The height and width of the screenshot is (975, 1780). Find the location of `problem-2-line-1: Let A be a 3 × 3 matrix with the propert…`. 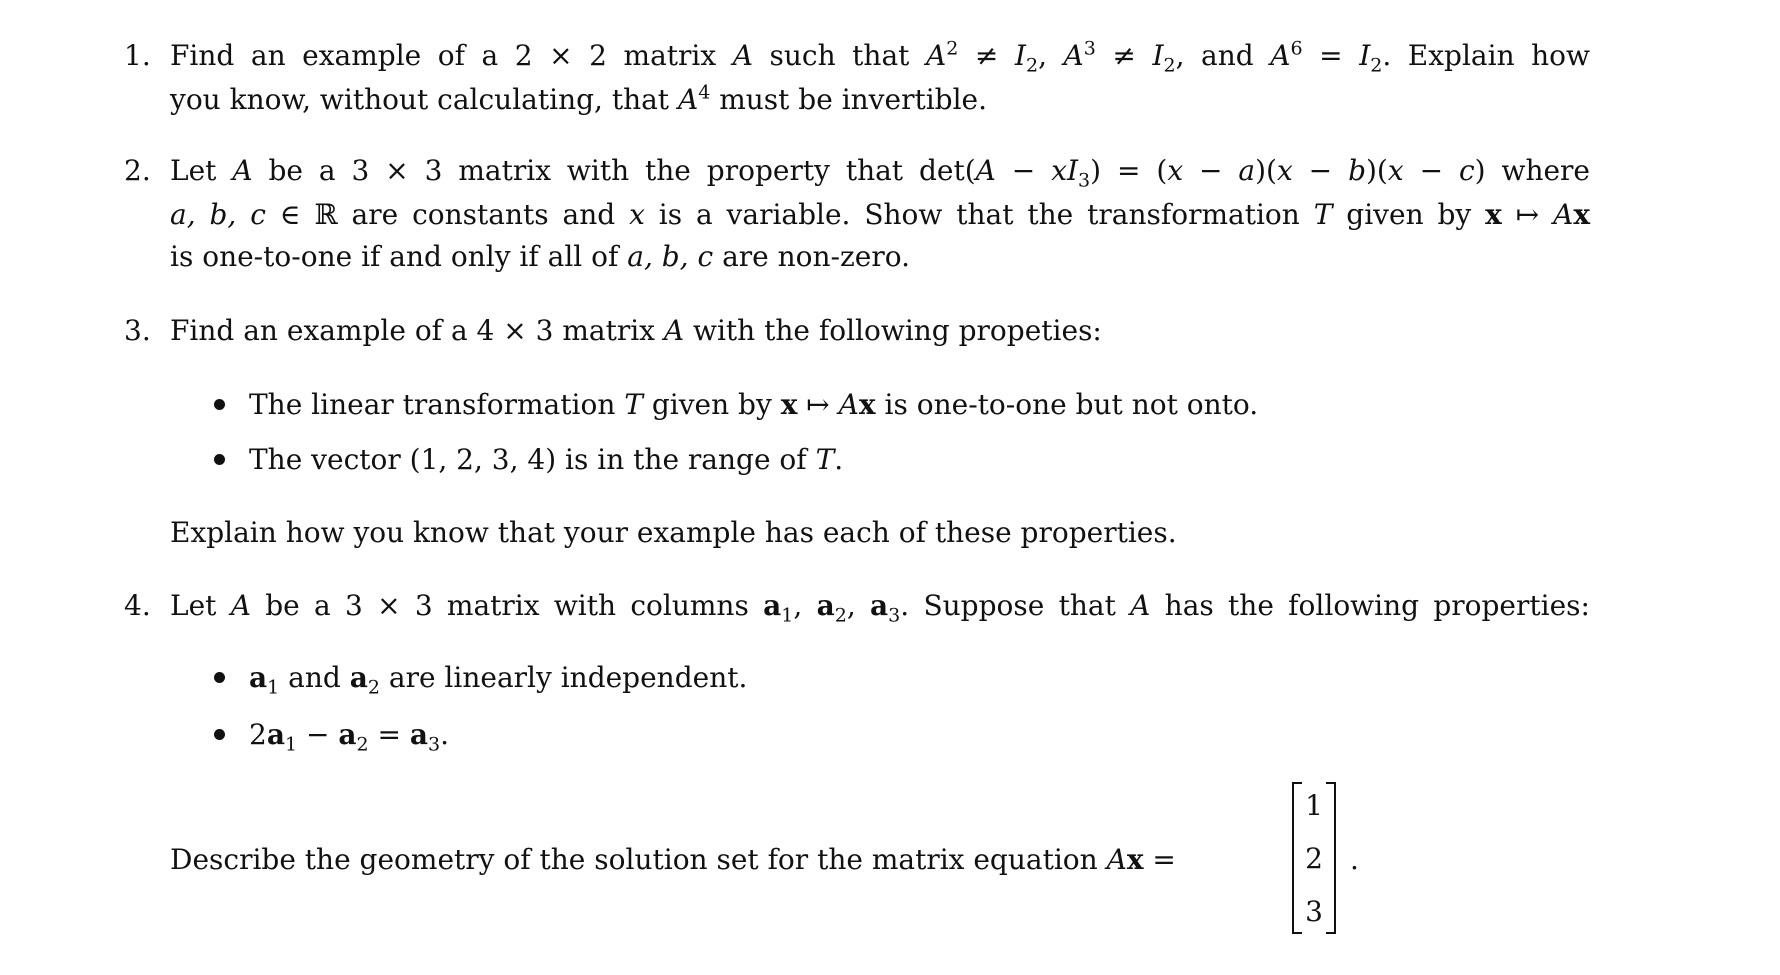

problem-2-line-1: Let A be a 3 × 3 matrix with the propert… is located at coordinates (880, 173).